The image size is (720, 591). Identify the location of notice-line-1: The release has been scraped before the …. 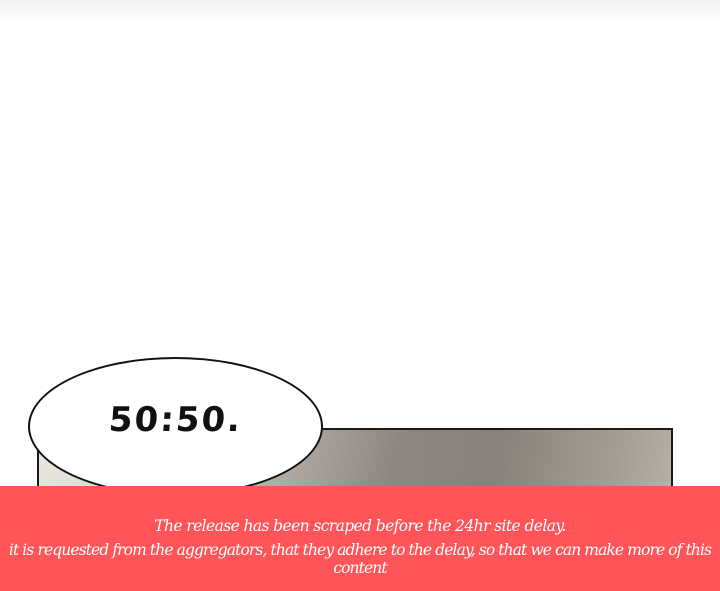
(360, 526).